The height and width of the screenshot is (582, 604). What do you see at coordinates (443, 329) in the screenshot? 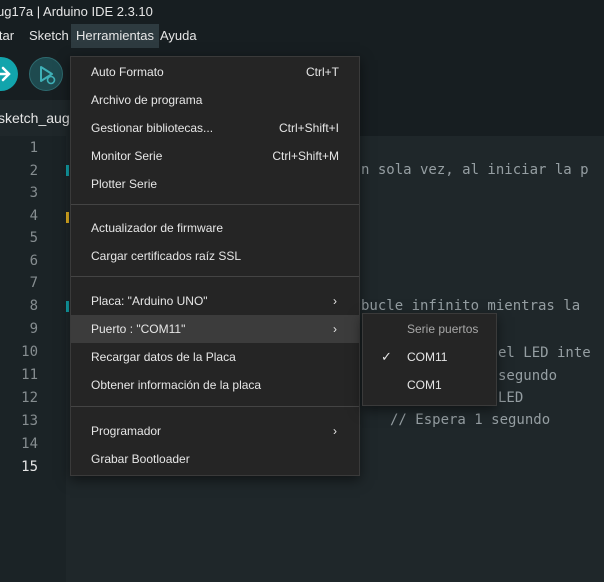
I see `submenu-header: Serie puertos` at bounding box center [443, 329].